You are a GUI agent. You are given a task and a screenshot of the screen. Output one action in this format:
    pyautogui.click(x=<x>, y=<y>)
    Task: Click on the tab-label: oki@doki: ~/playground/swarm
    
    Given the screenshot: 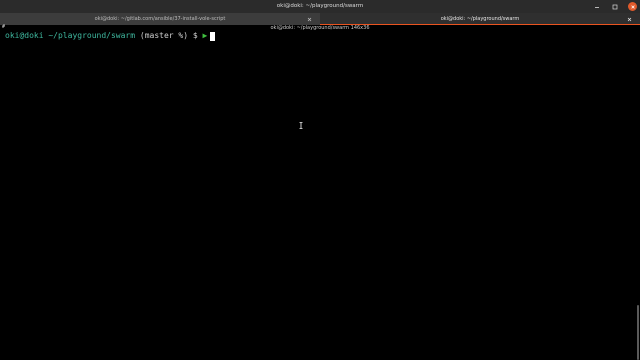 What is the action you would take?
    pyautogui.click(x=480, y=18)
    